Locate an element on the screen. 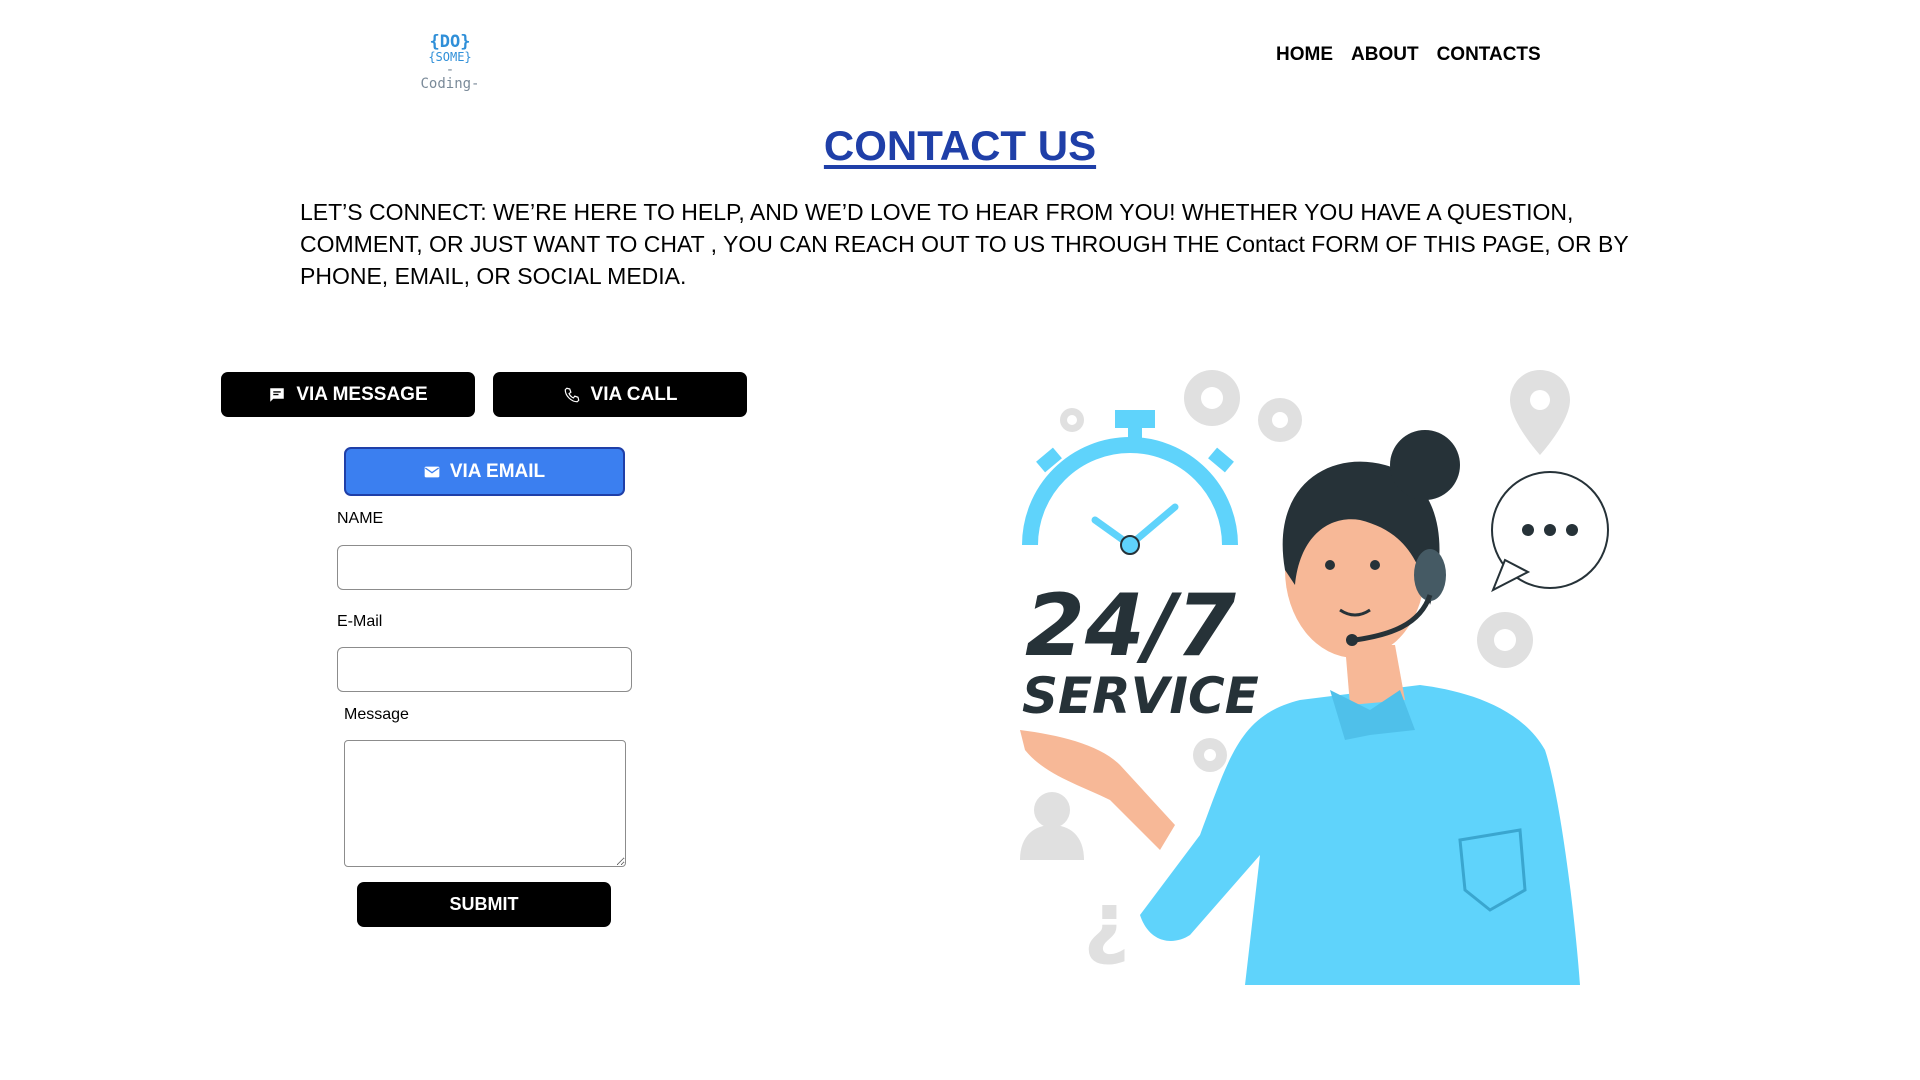  via-email-label: VIA EMAIL is located at coordinates (497, 471).